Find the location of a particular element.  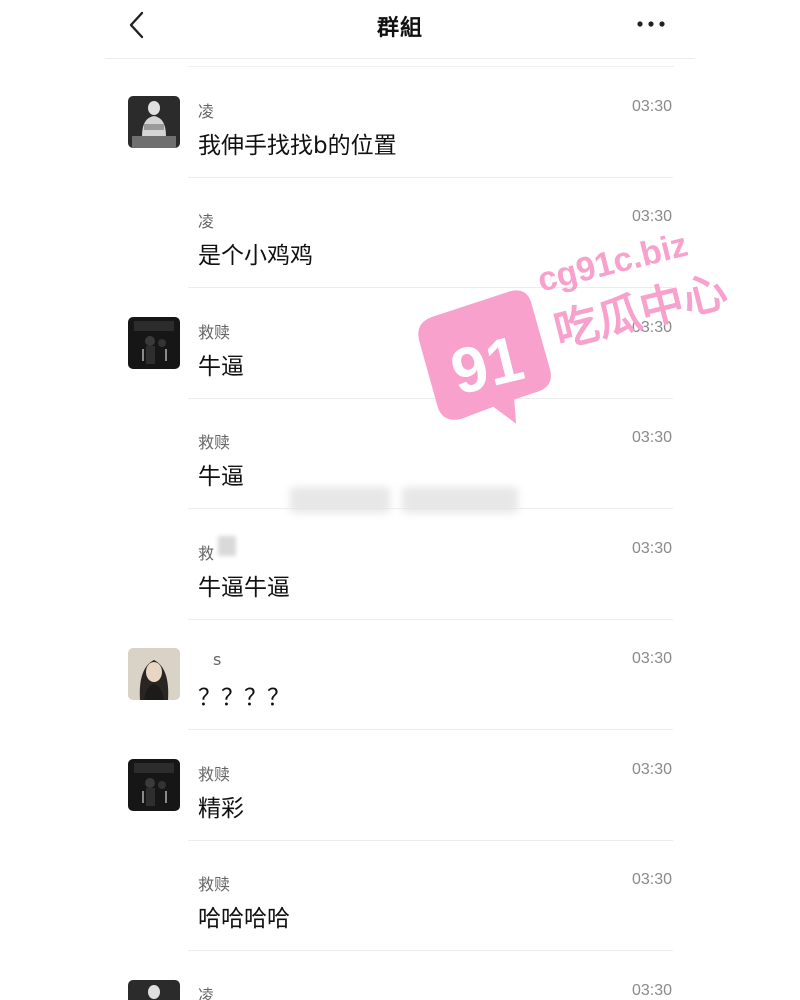

message-row: 救 03:30 牛逼牛逼 is located at coordinates (400, 565).